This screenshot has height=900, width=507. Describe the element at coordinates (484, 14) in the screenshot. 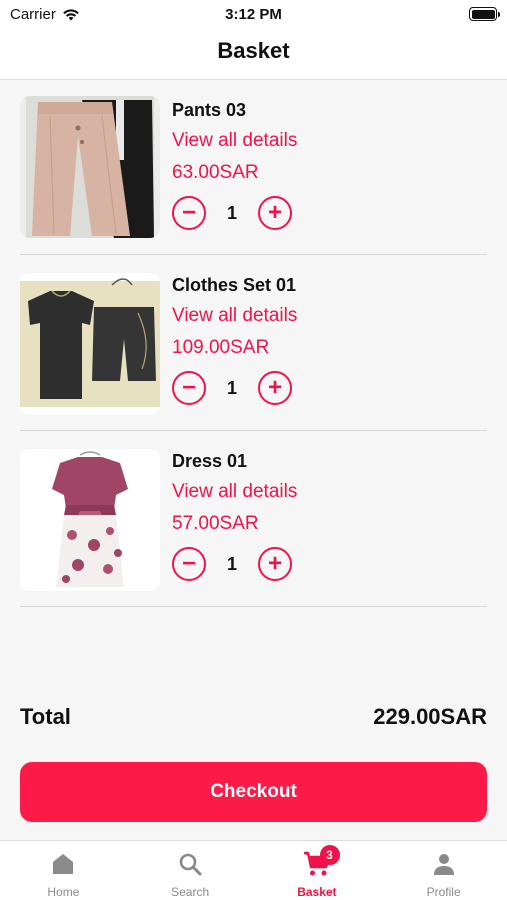

I see `battery-icon` at that location.